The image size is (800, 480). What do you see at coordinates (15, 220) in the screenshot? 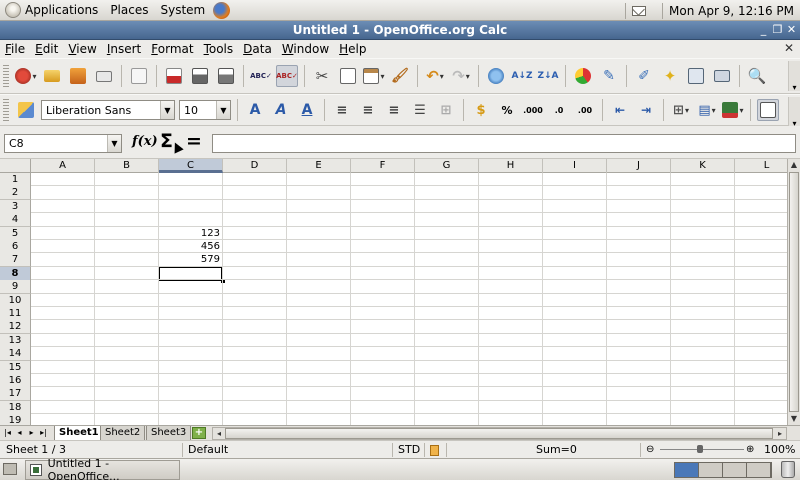
I see `row-header: 4` at bounding box center [15, 220].